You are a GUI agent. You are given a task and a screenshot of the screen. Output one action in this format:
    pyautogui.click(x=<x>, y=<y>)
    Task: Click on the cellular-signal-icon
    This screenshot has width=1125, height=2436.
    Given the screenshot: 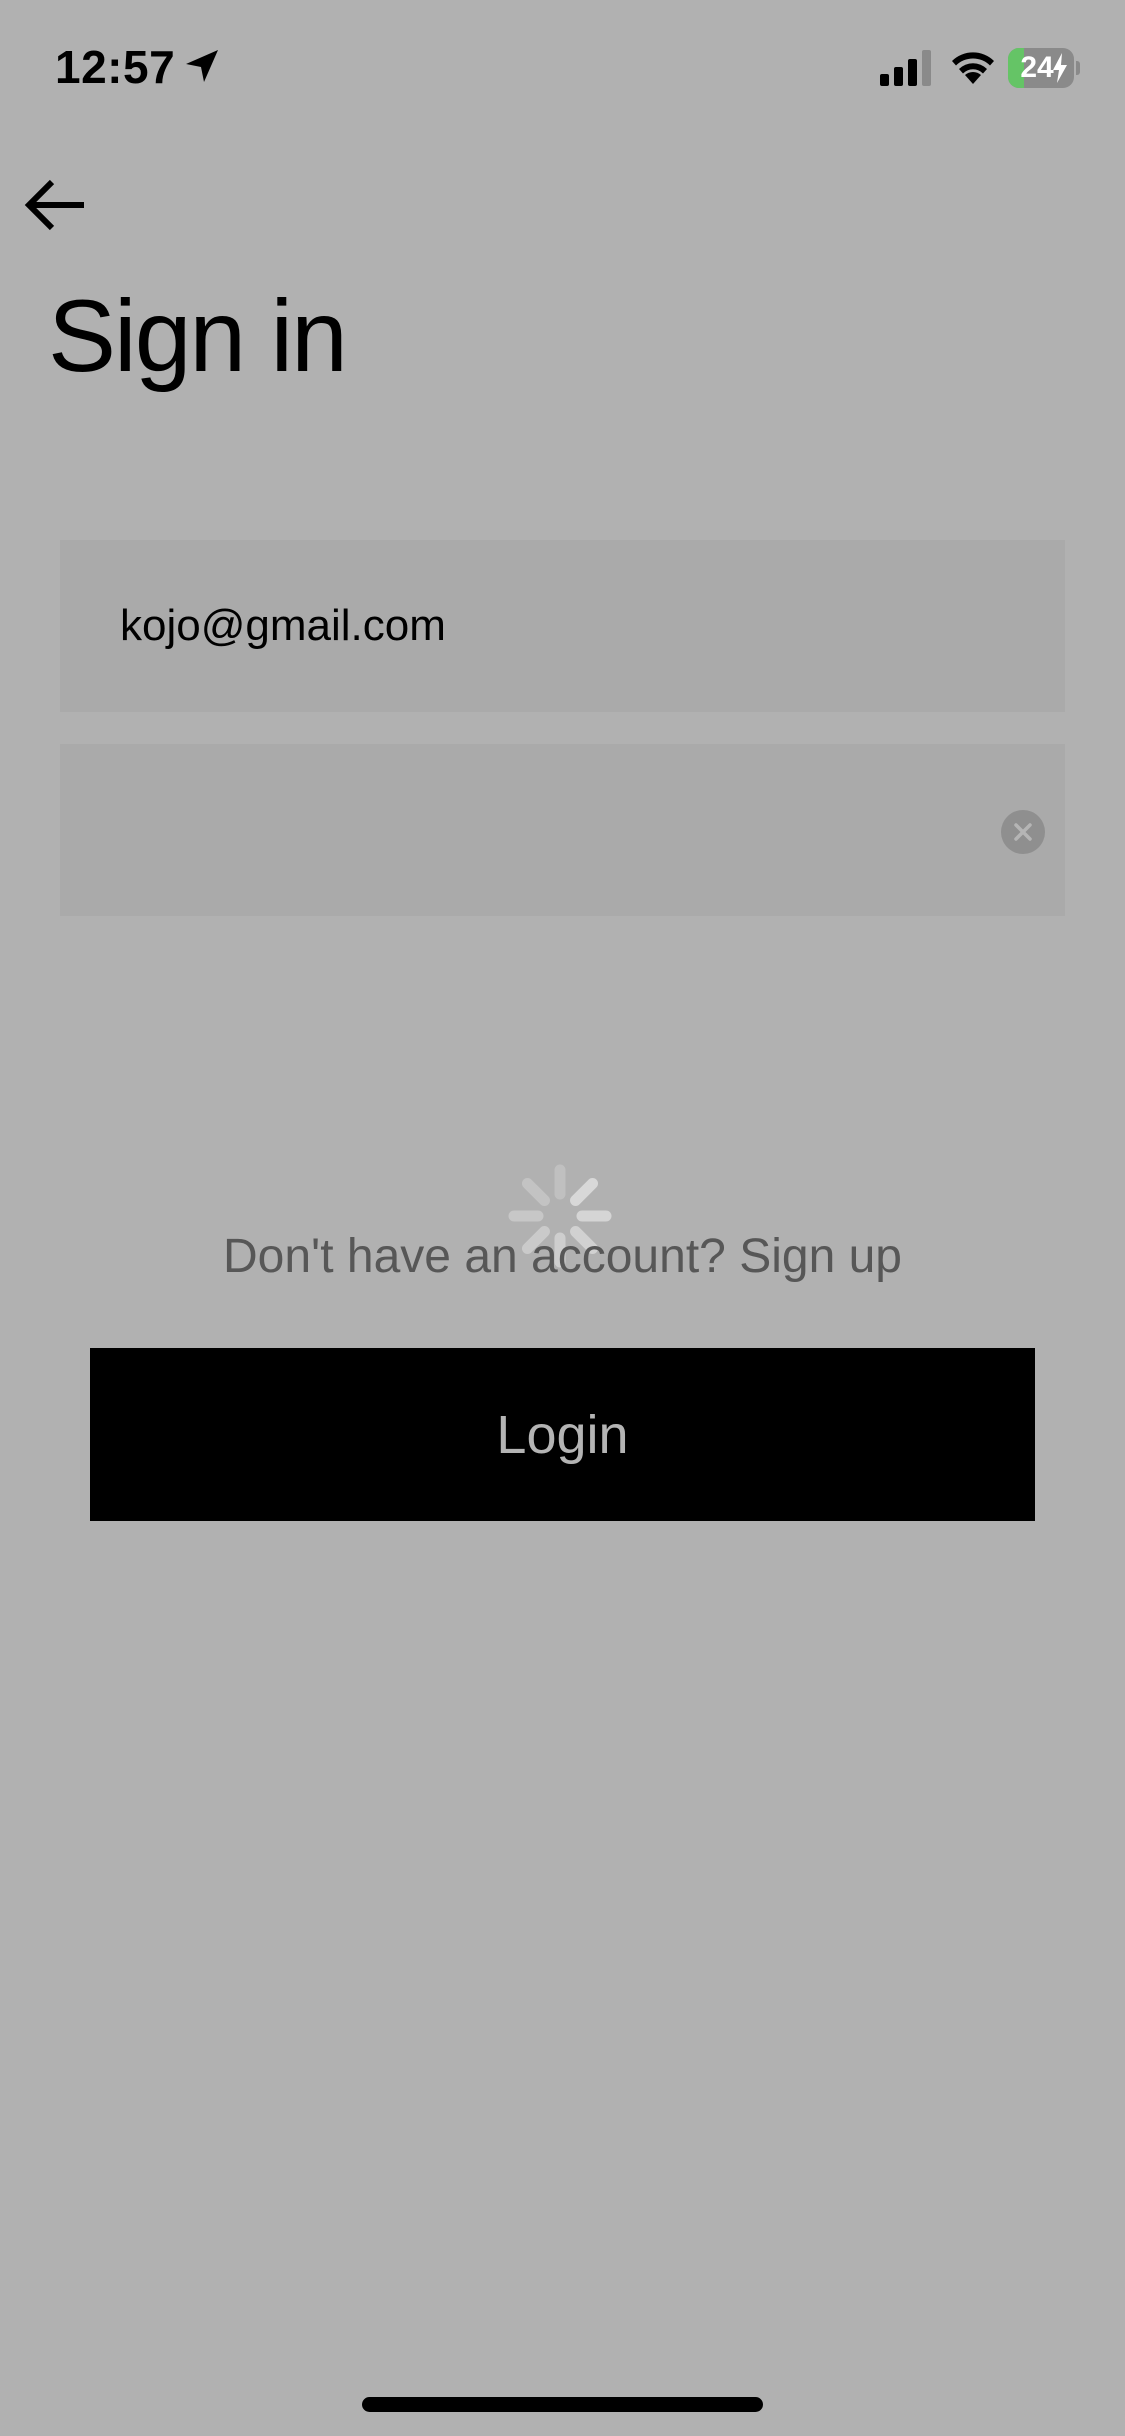 What is the action you would take?
    pyautogui.click(x=905, y=68)
    